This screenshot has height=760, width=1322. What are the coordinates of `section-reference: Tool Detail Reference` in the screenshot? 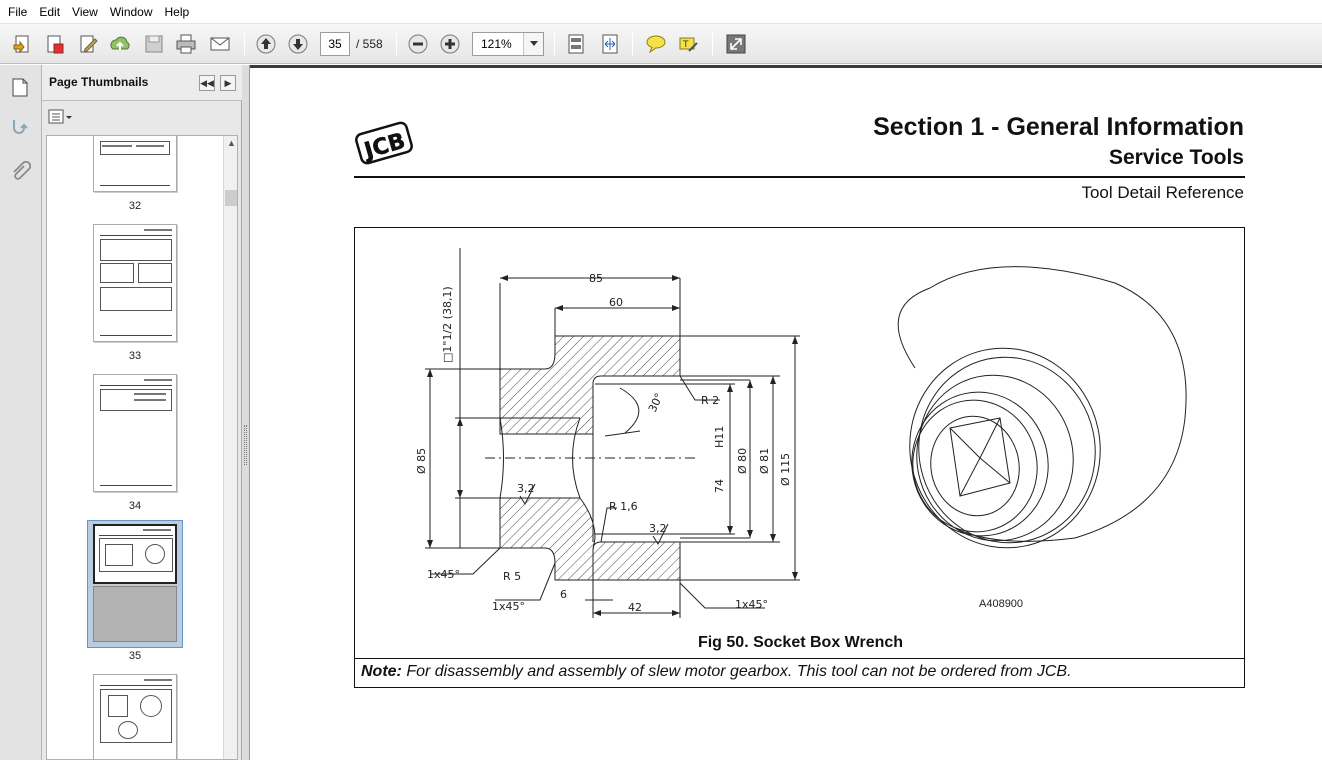 It's located at (1162, 192).